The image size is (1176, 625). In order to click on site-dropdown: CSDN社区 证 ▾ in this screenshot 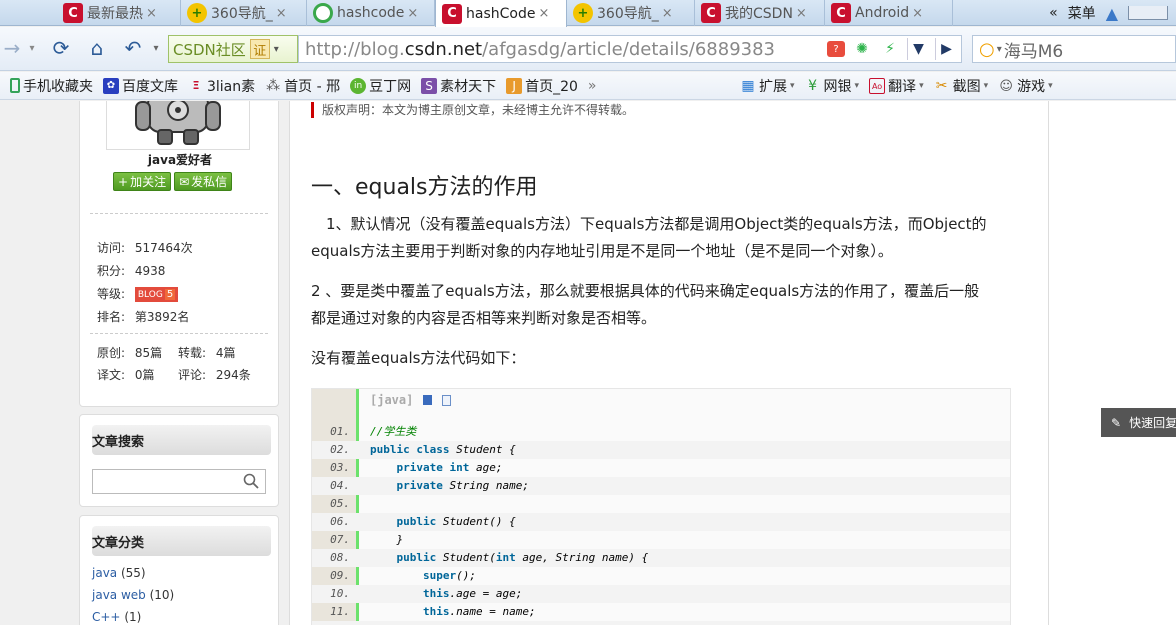, I will do `click(233, 49)`.